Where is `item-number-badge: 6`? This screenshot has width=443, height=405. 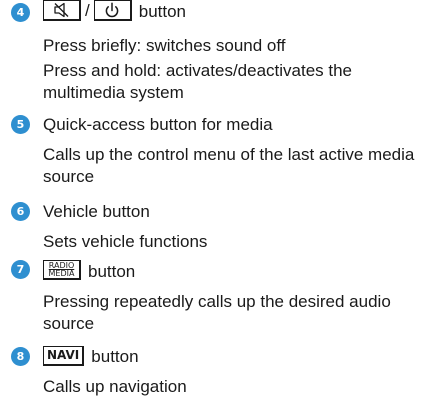
item-number-badge: 6 is located at coordinates (20, 211).